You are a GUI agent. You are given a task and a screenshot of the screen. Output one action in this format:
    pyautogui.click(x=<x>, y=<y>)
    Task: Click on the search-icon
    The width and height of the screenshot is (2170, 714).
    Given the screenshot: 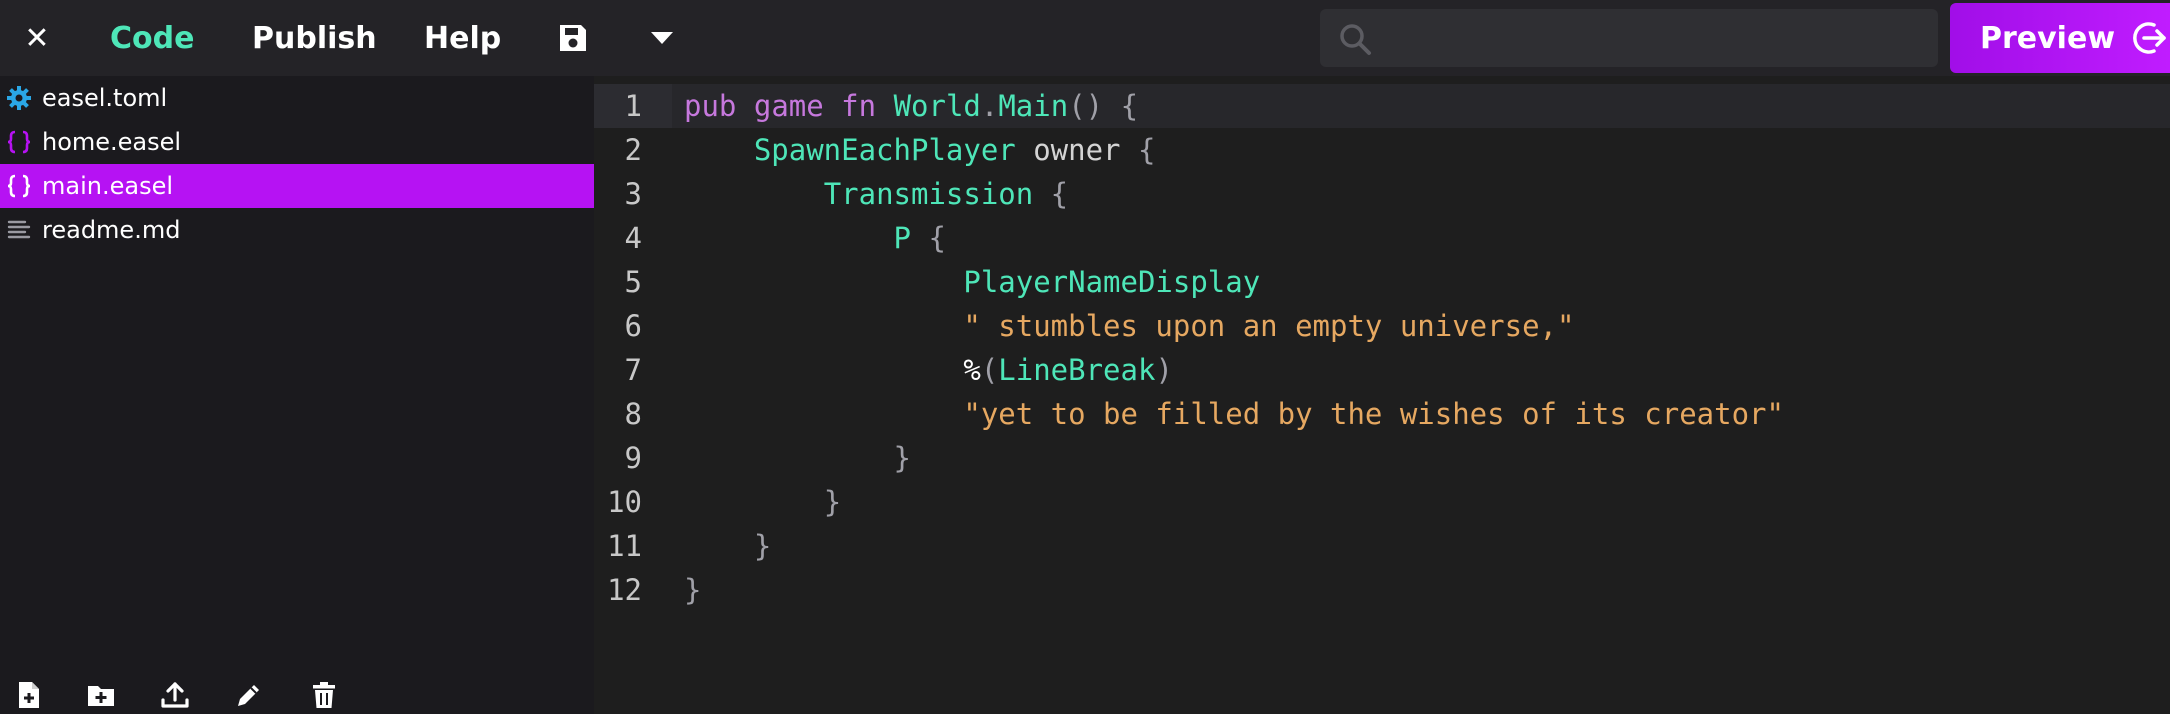 What is the action you would take?
    pyautogui.click(x=1355, y=39)
    